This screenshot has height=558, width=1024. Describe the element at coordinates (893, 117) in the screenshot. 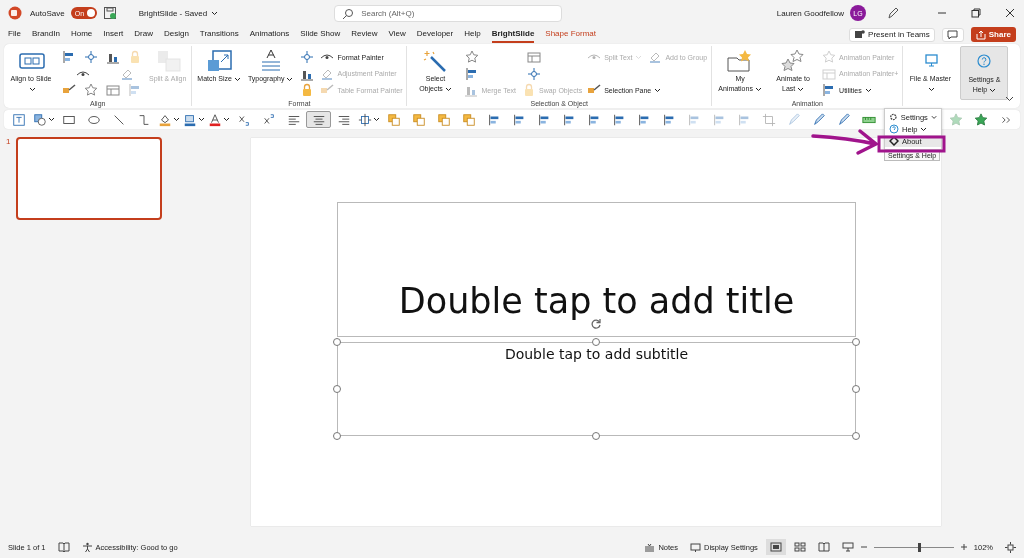

I see `gear-icon` at that location.